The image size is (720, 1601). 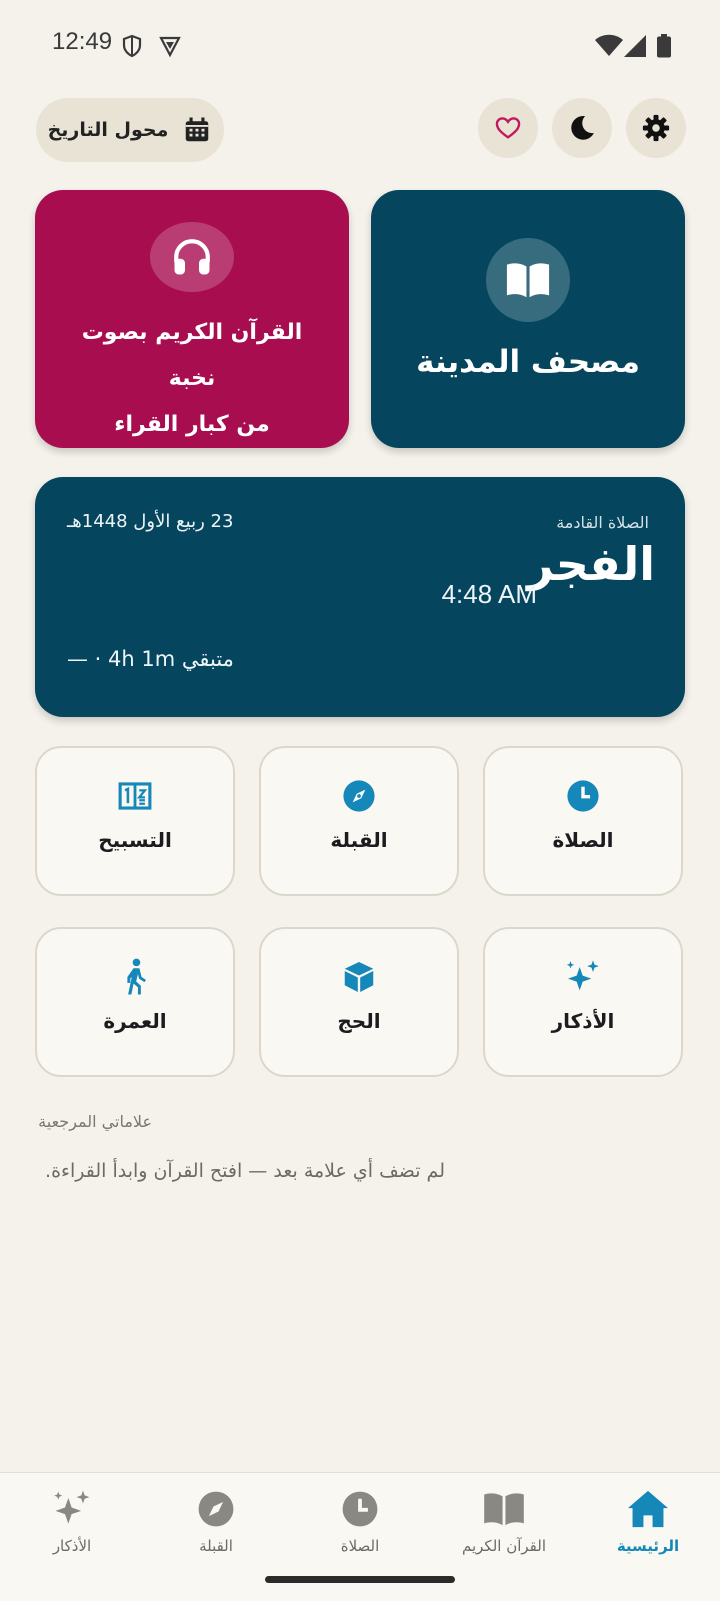 I want to click on tile-adhkar: الأذكار, so click(x=583, y=1002).